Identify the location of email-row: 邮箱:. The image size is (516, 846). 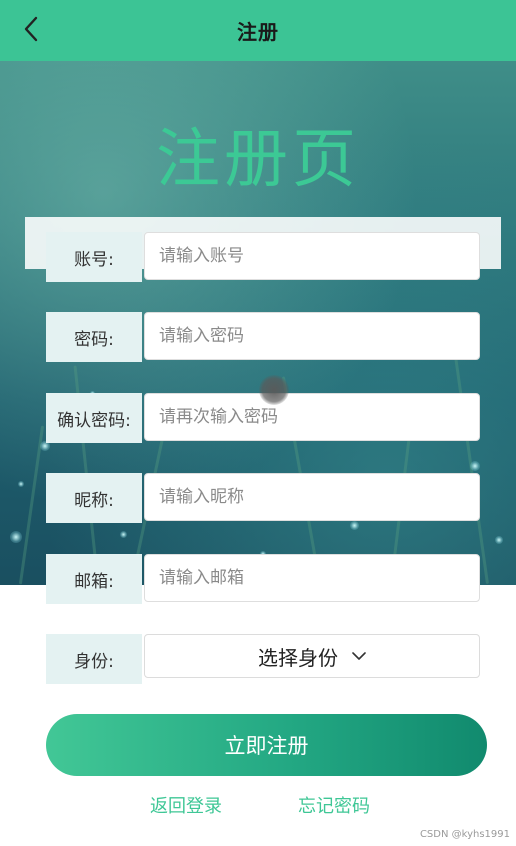
(263, 579).